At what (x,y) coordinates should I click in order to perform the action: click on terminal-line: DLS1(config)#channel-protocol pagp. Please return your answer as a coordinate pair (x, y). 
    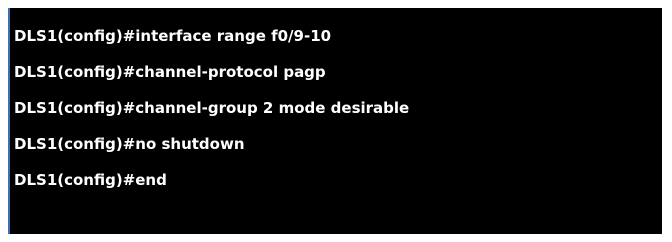
    Looking at the image, I should click on (170, 72).